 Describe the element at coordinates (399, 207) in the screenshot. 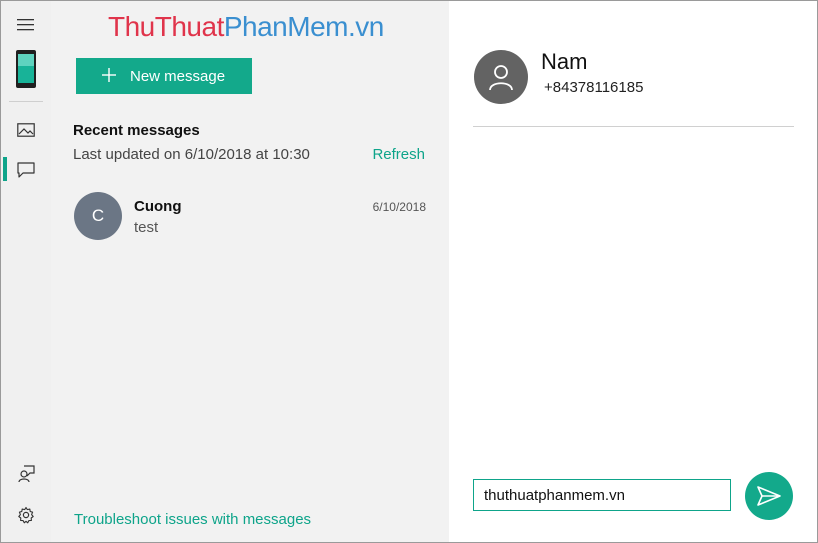

I see `conversation-date: 6/10/2018` at that location.